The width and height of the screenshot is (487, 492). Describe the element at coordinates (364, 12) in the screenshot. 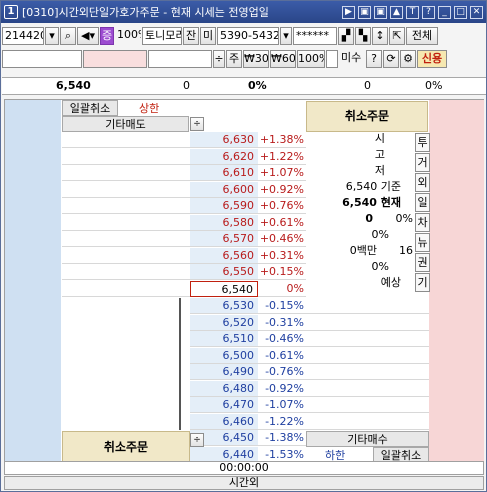

I see `restore-icon: ▣` at that location.